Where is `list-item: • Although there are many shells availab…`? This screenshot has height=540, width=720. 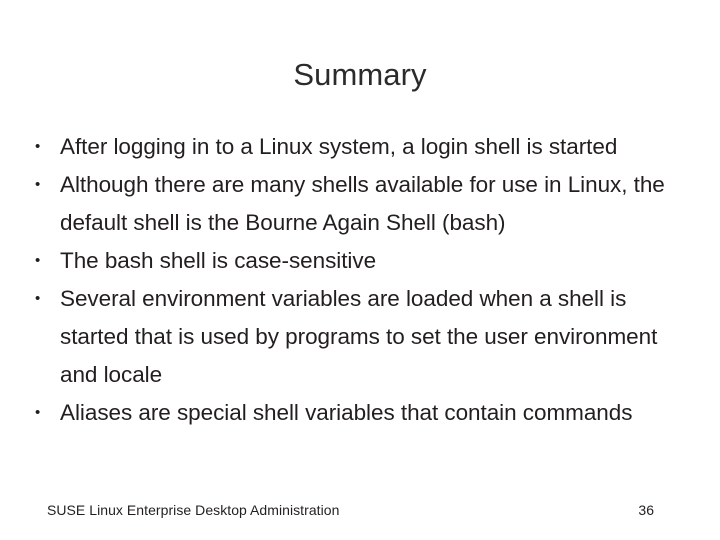
list-item: • Although there are many shells availab… is located at coordinates (348, 204).